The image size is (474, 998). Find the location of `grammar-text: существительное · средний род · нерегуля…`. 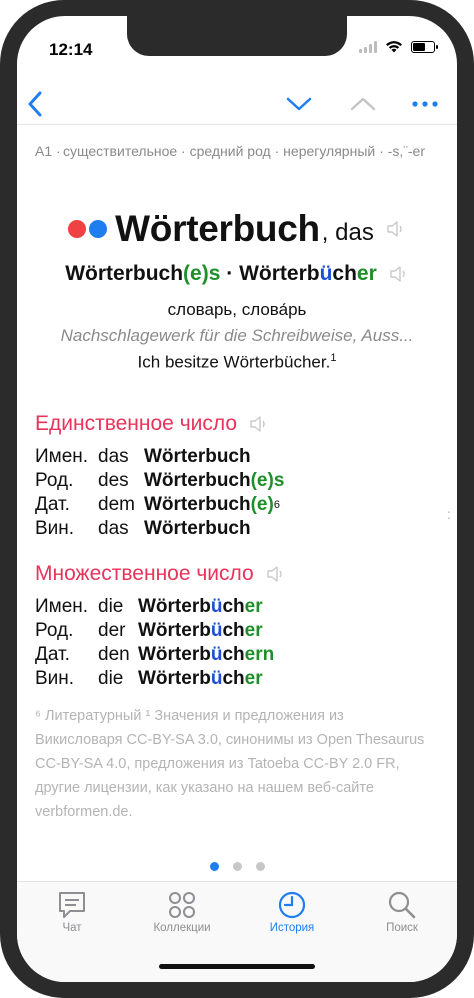

grammar-text: существительное · средний род · нерегуля… is located at coordinates (244, 151).